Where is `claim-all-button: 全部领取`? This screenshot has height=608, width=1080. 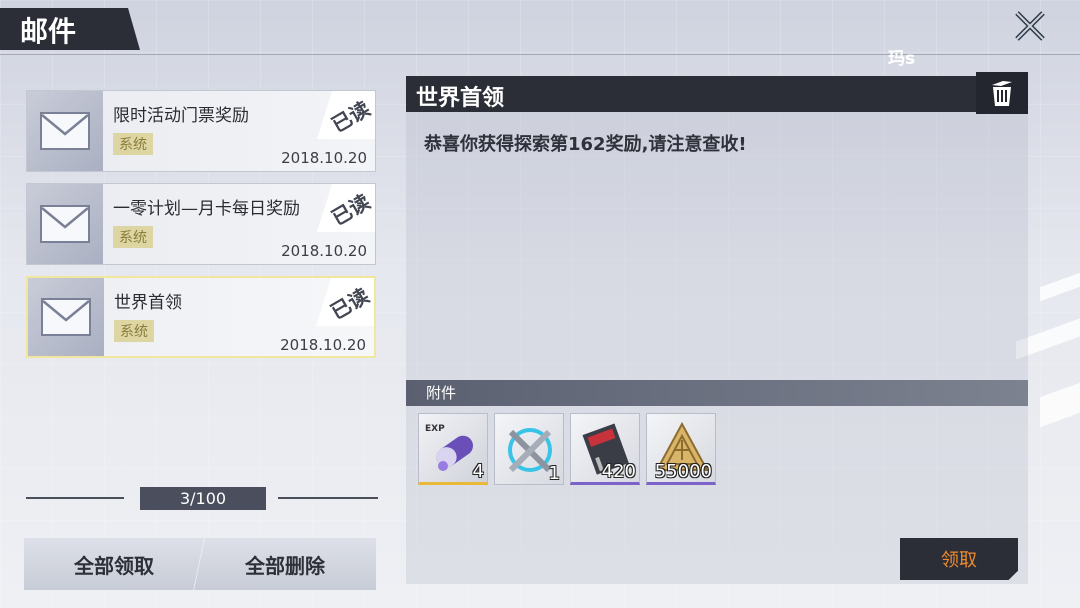
claim-all-button: 全部领取 is located at coordinates (114, 564).